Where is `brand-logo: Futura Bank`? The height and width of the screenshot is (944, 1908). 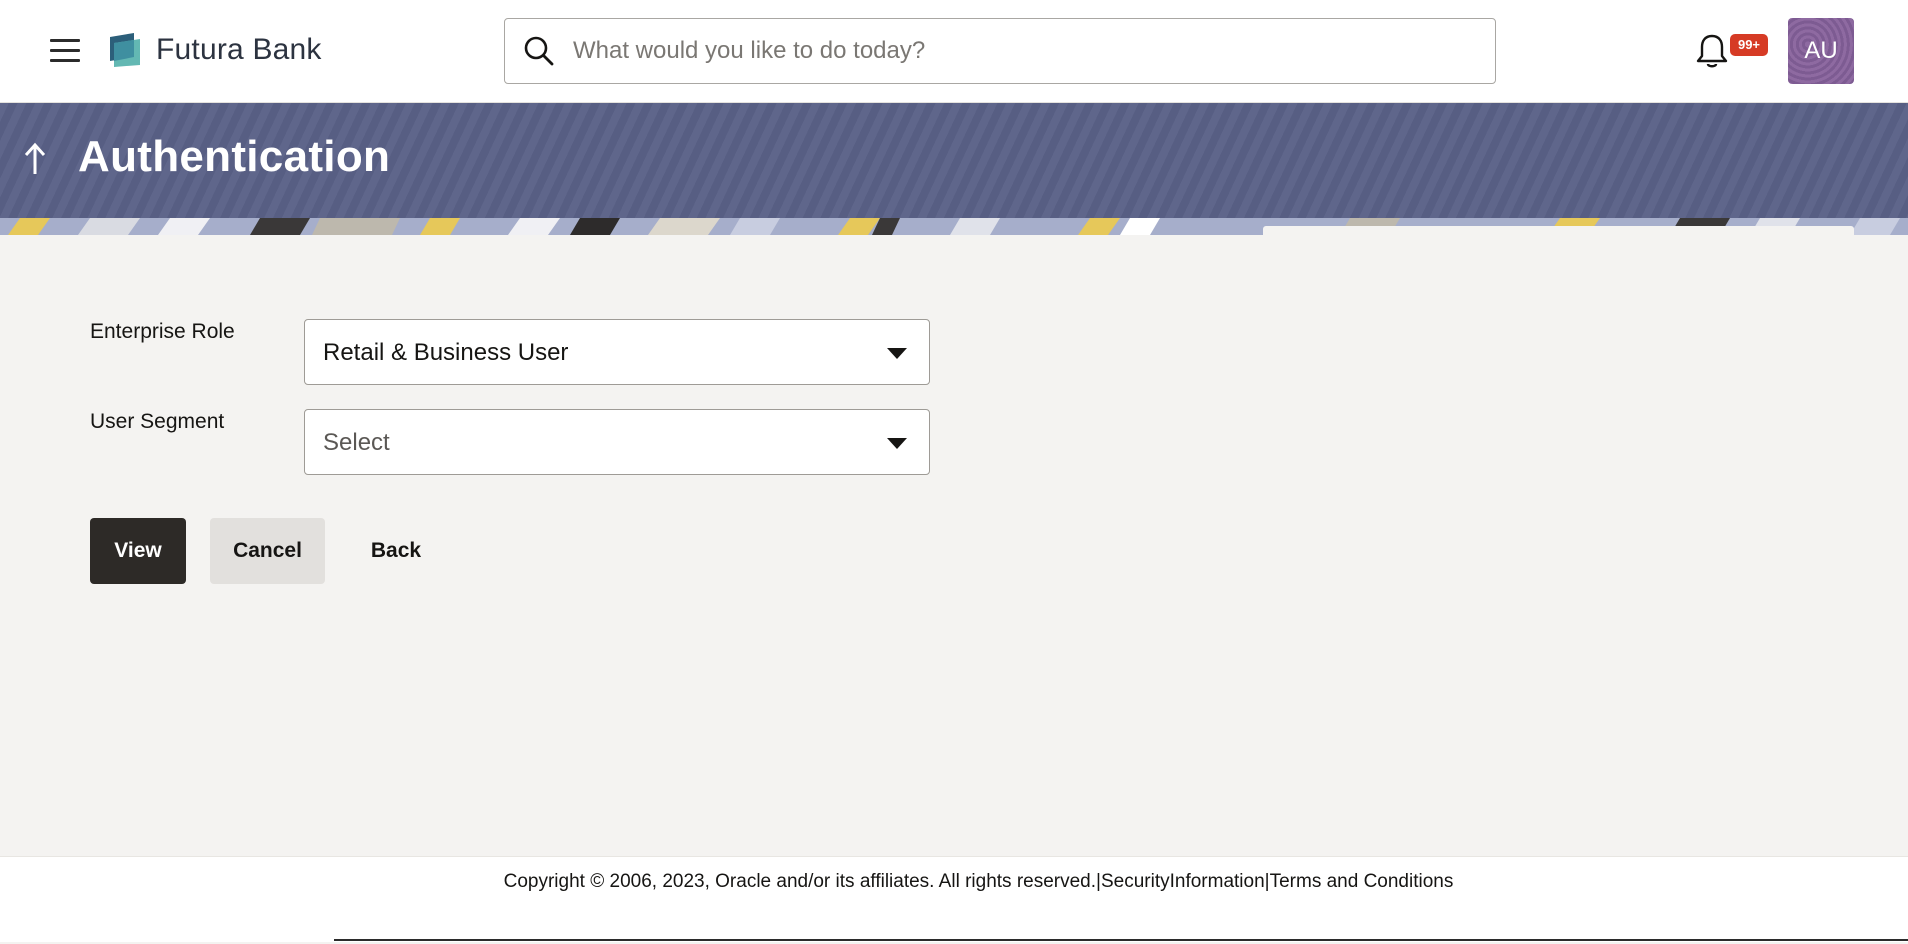 brand-logo: Futura Bank is located at coordinates (215, 50).